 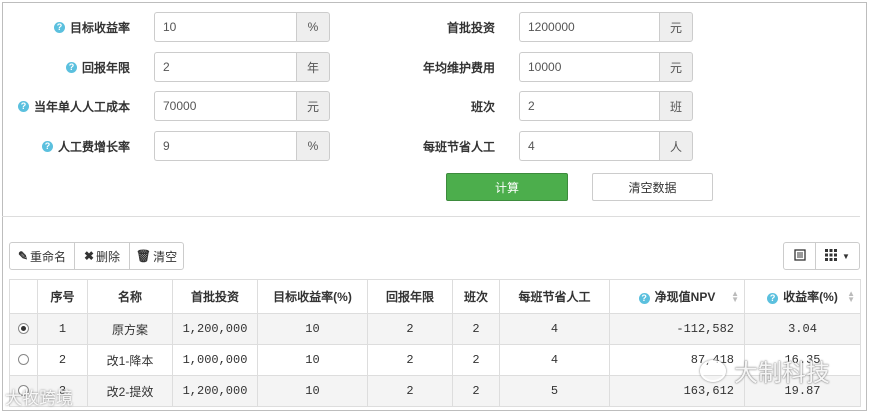 I want to click on list-view-button, so click(x=799, y=256).